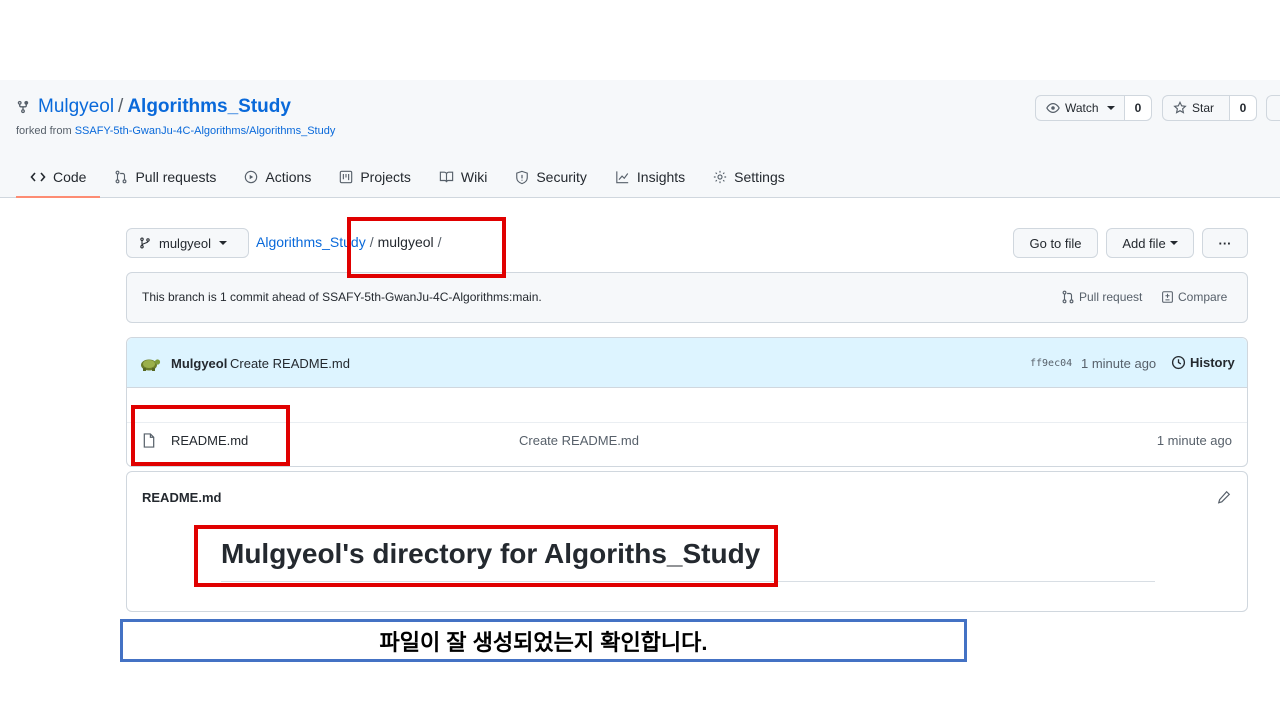  What do you see at coordinates (23, 107) in the screenshot?
I see `repo-forked-icon` at bounding box center [23, 107].